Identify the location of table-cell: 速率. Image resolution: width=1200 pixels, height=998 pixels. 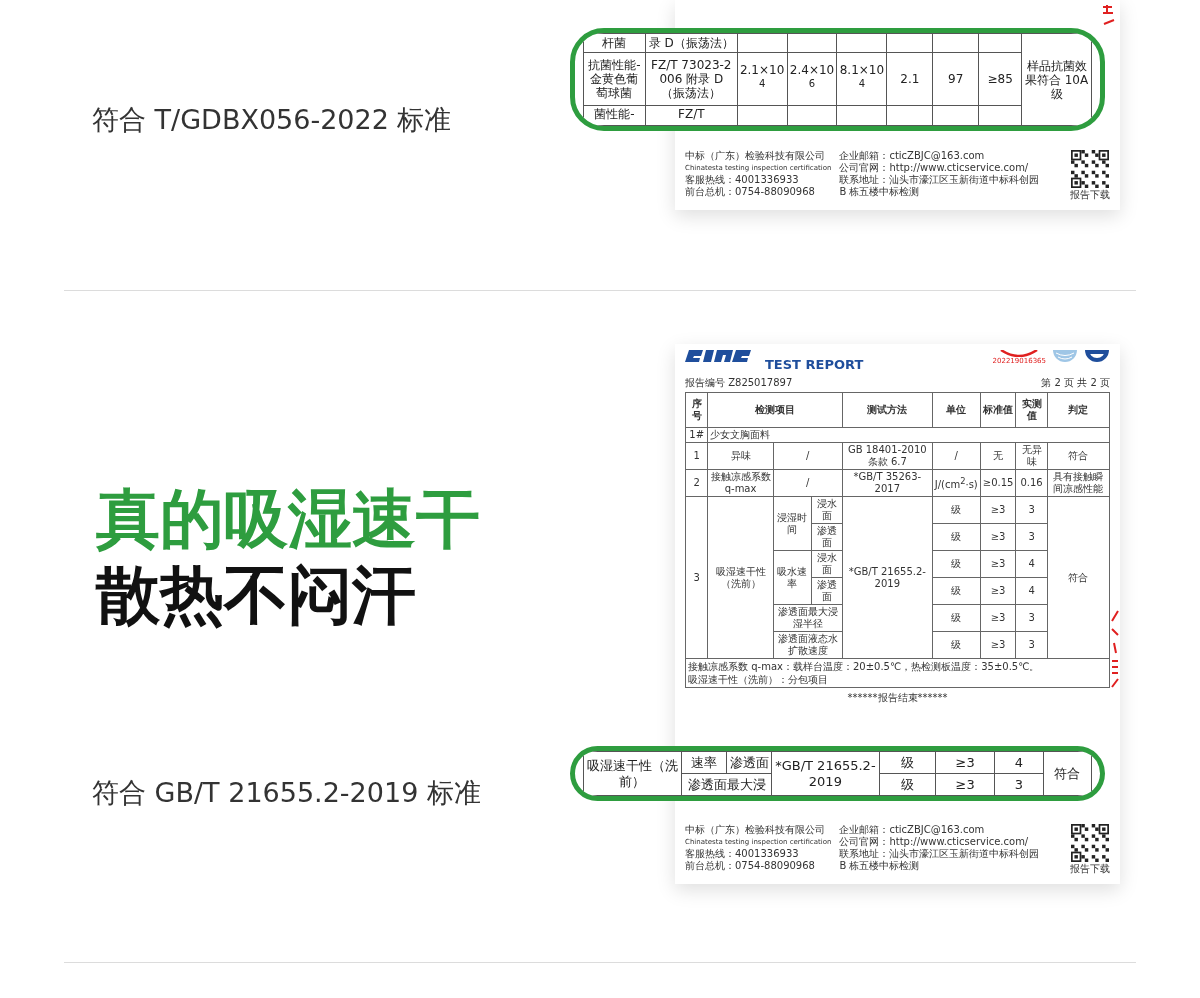
(704, 762).